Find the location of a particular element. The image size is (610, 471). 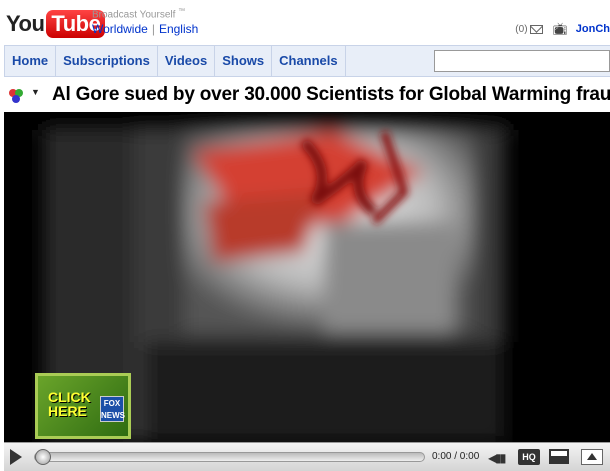

youtube-logo: You Tube is located at coordinates (56, 24).